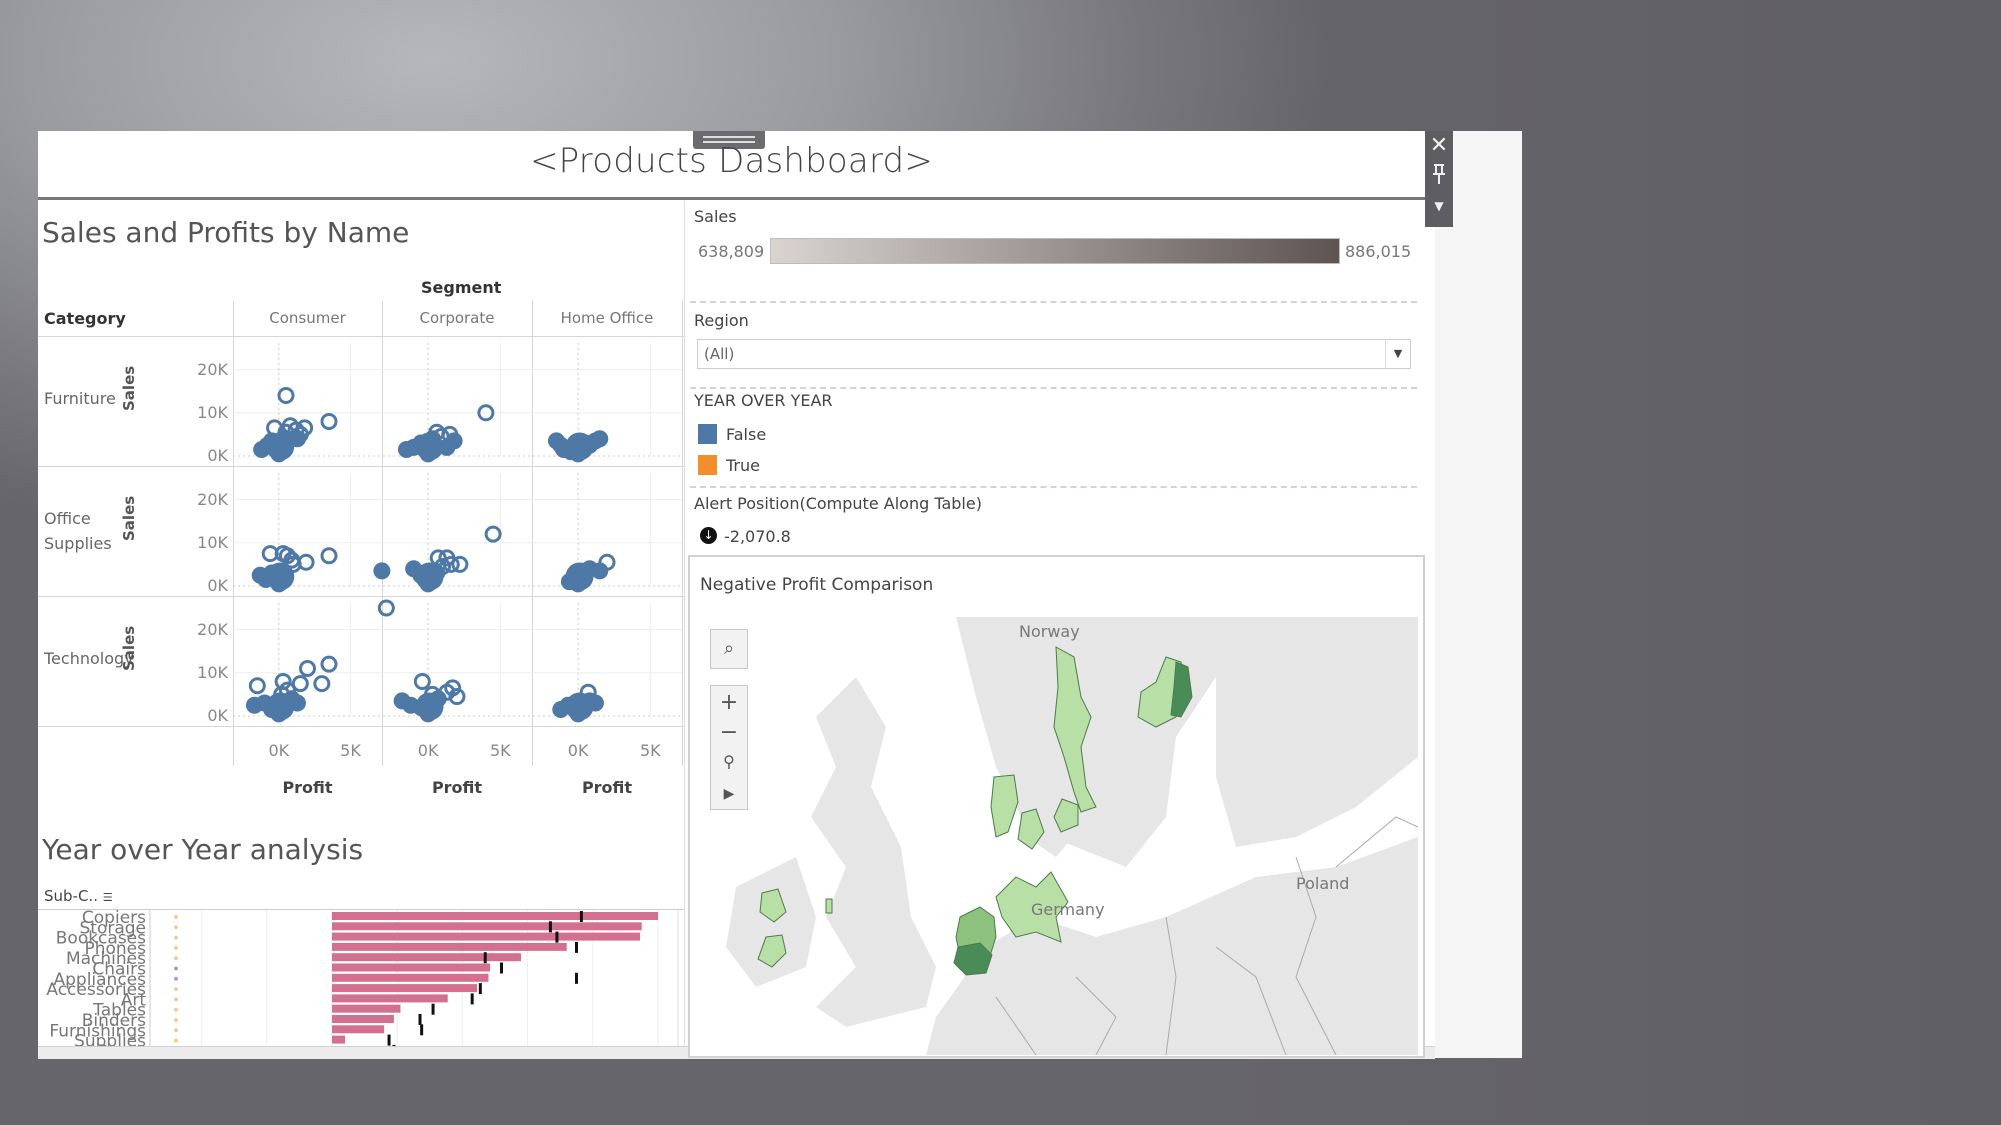 The width and height of the screenshot is (2001, 1125). What do you see at coordinates (729, 732) in the screenshot?
I see `zoom-out-icon: −` at bounding box center [729, 732].